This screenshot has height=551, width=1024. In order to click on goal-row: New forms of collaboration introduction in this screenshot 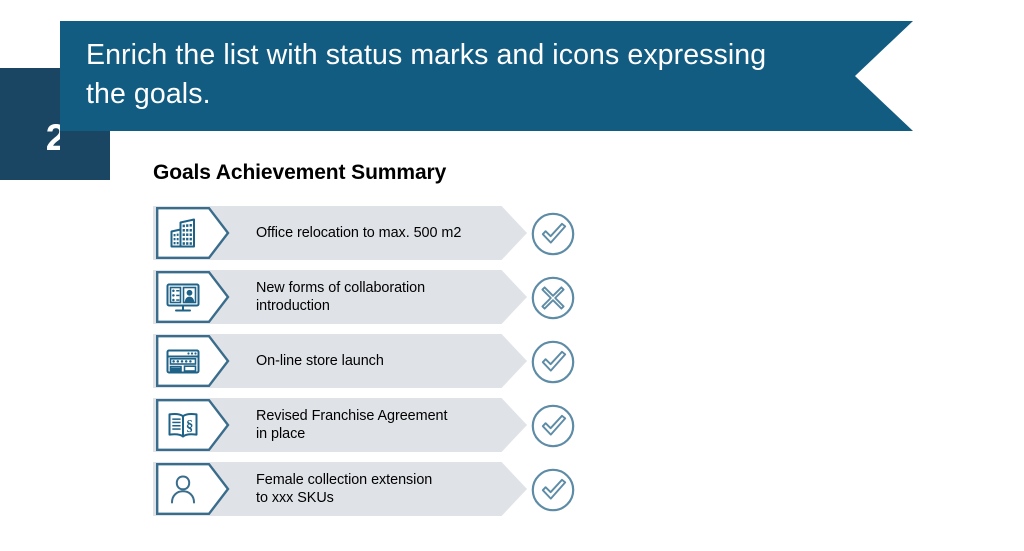, I will do `click(373, 297)`.